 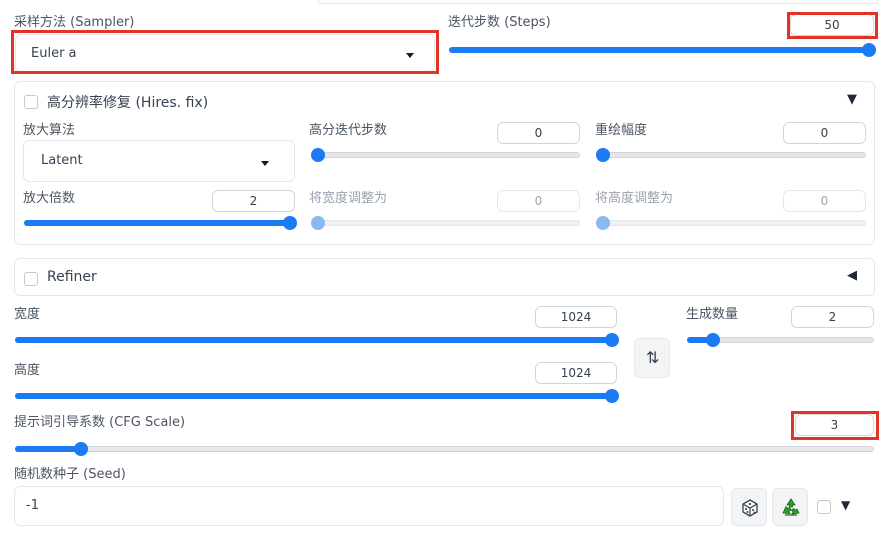 What do you see at coordinates (824, 201) in the screenshot?
I see `resize-height-input: 0` at bounding box center [824, 201].